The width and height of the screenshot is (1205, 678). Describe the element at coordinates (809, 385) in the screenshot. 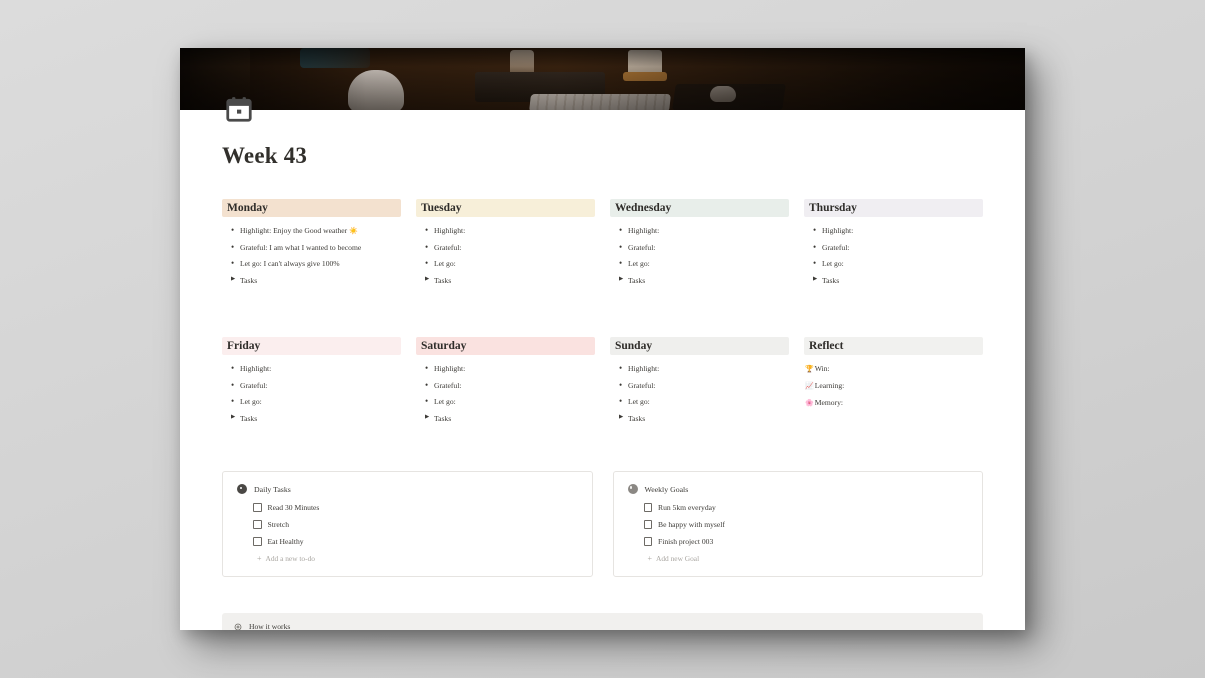

I see `chart-up-icon: 📈` at that location.